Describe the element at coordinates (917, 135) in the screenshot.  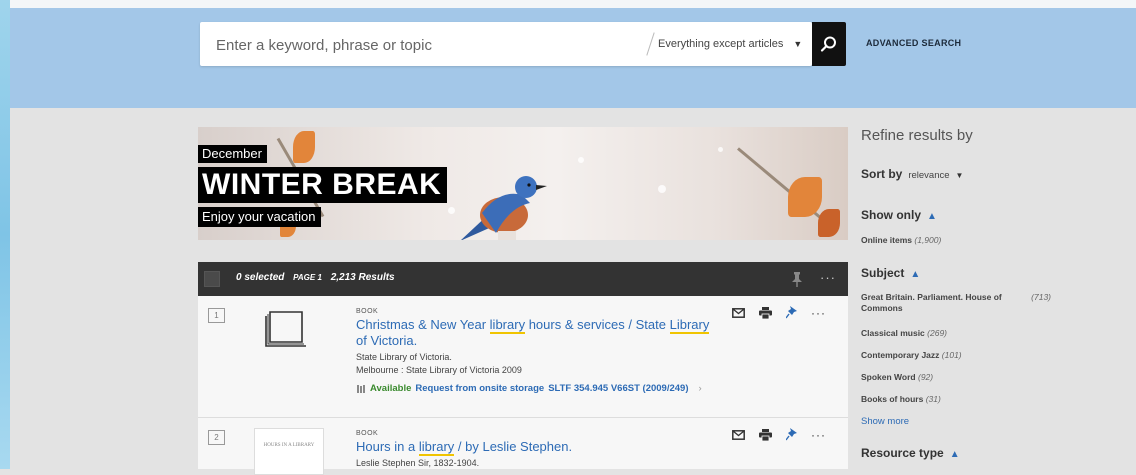
I see `refine-heading: Refine results by` at that location.